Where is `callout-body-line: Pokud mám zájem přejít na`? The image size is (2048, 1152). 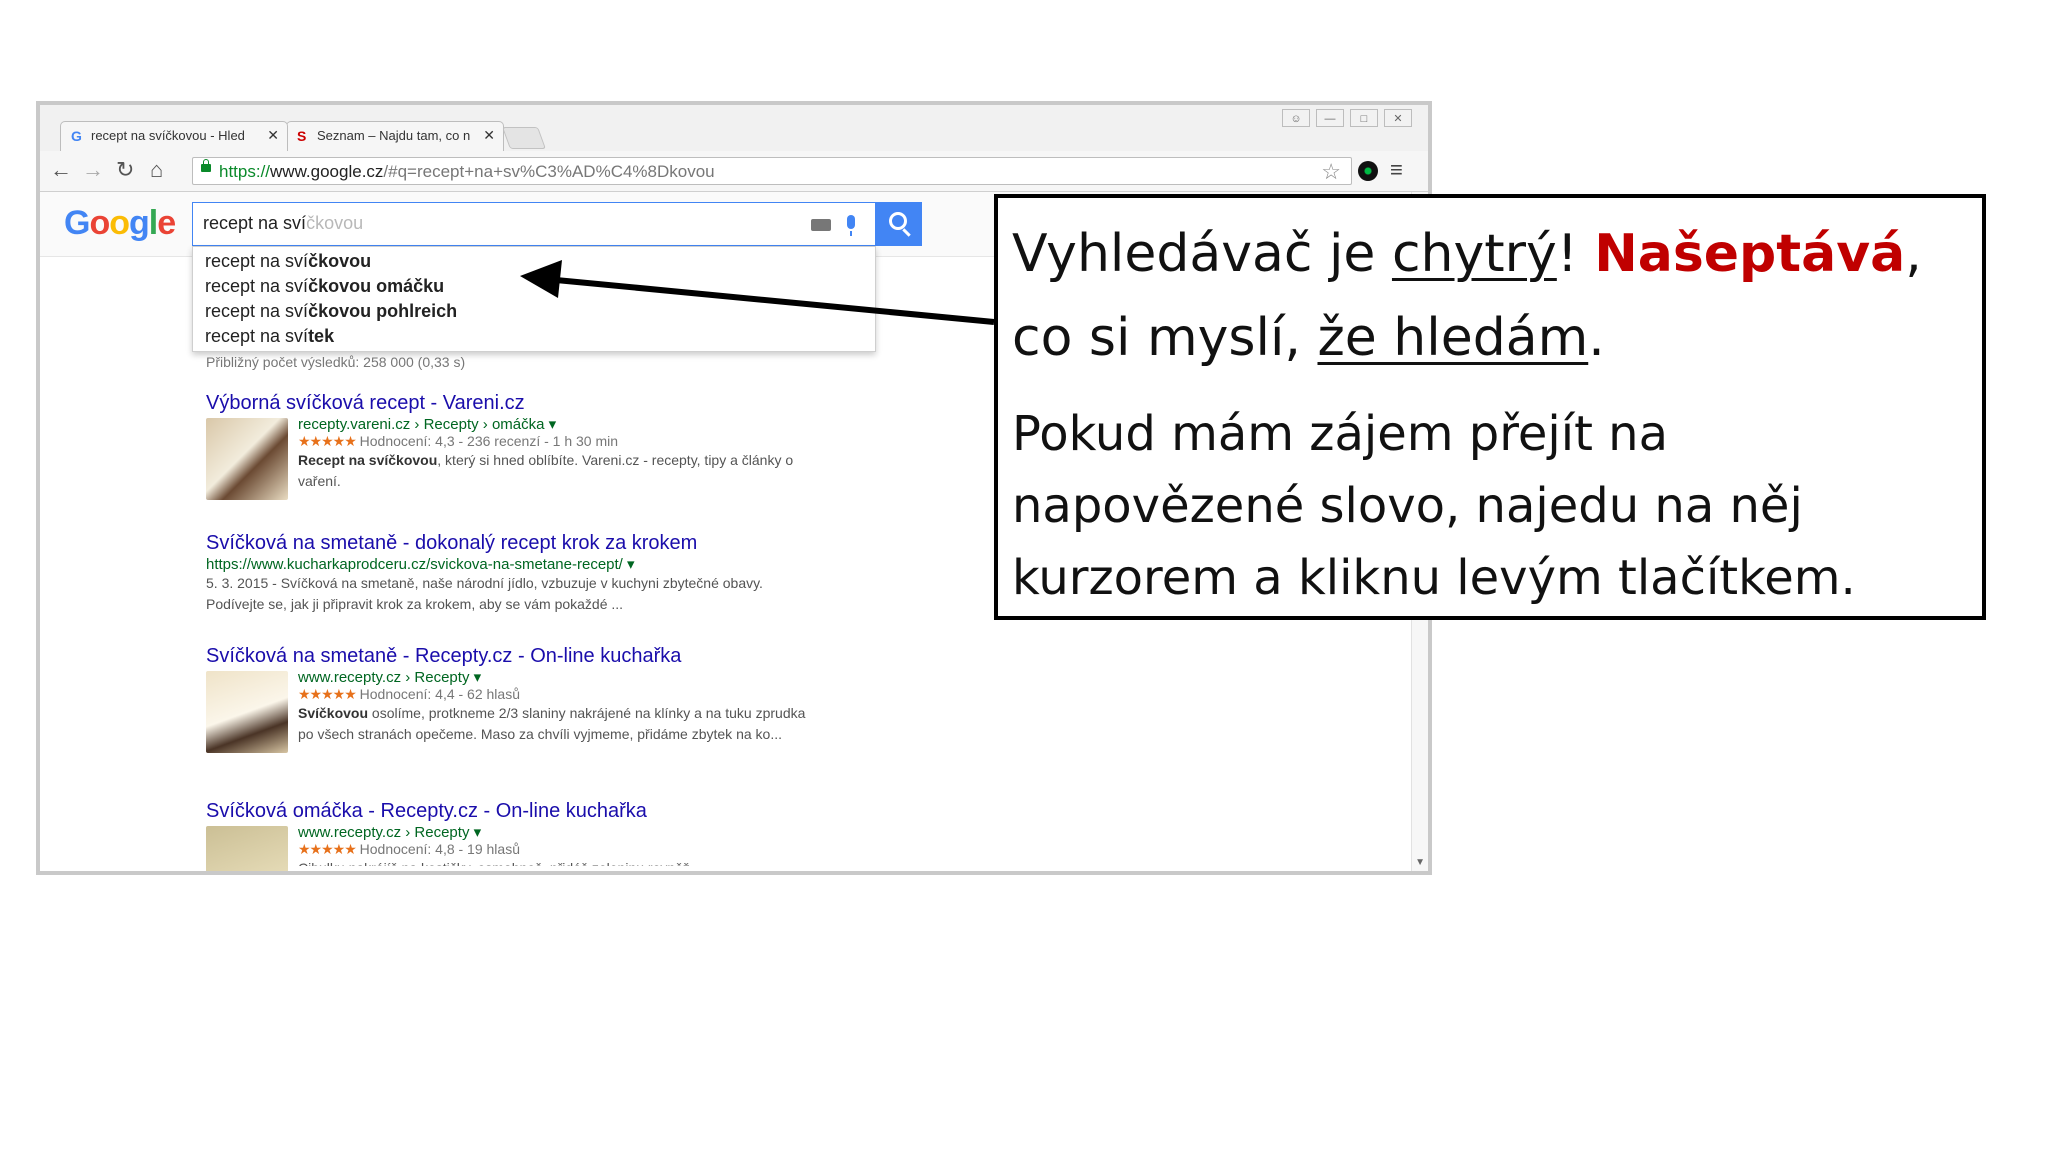
callout-body-line: Pokud mám zájem přejít na is located at coordinates (1340, 434).